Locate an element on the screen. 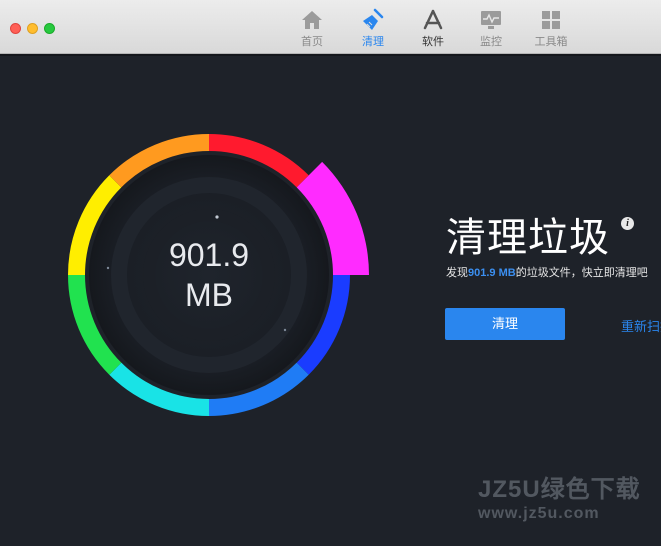 The height and width of the screenshot is (546, 661). broom-icon is located at coordinates (373, 20).